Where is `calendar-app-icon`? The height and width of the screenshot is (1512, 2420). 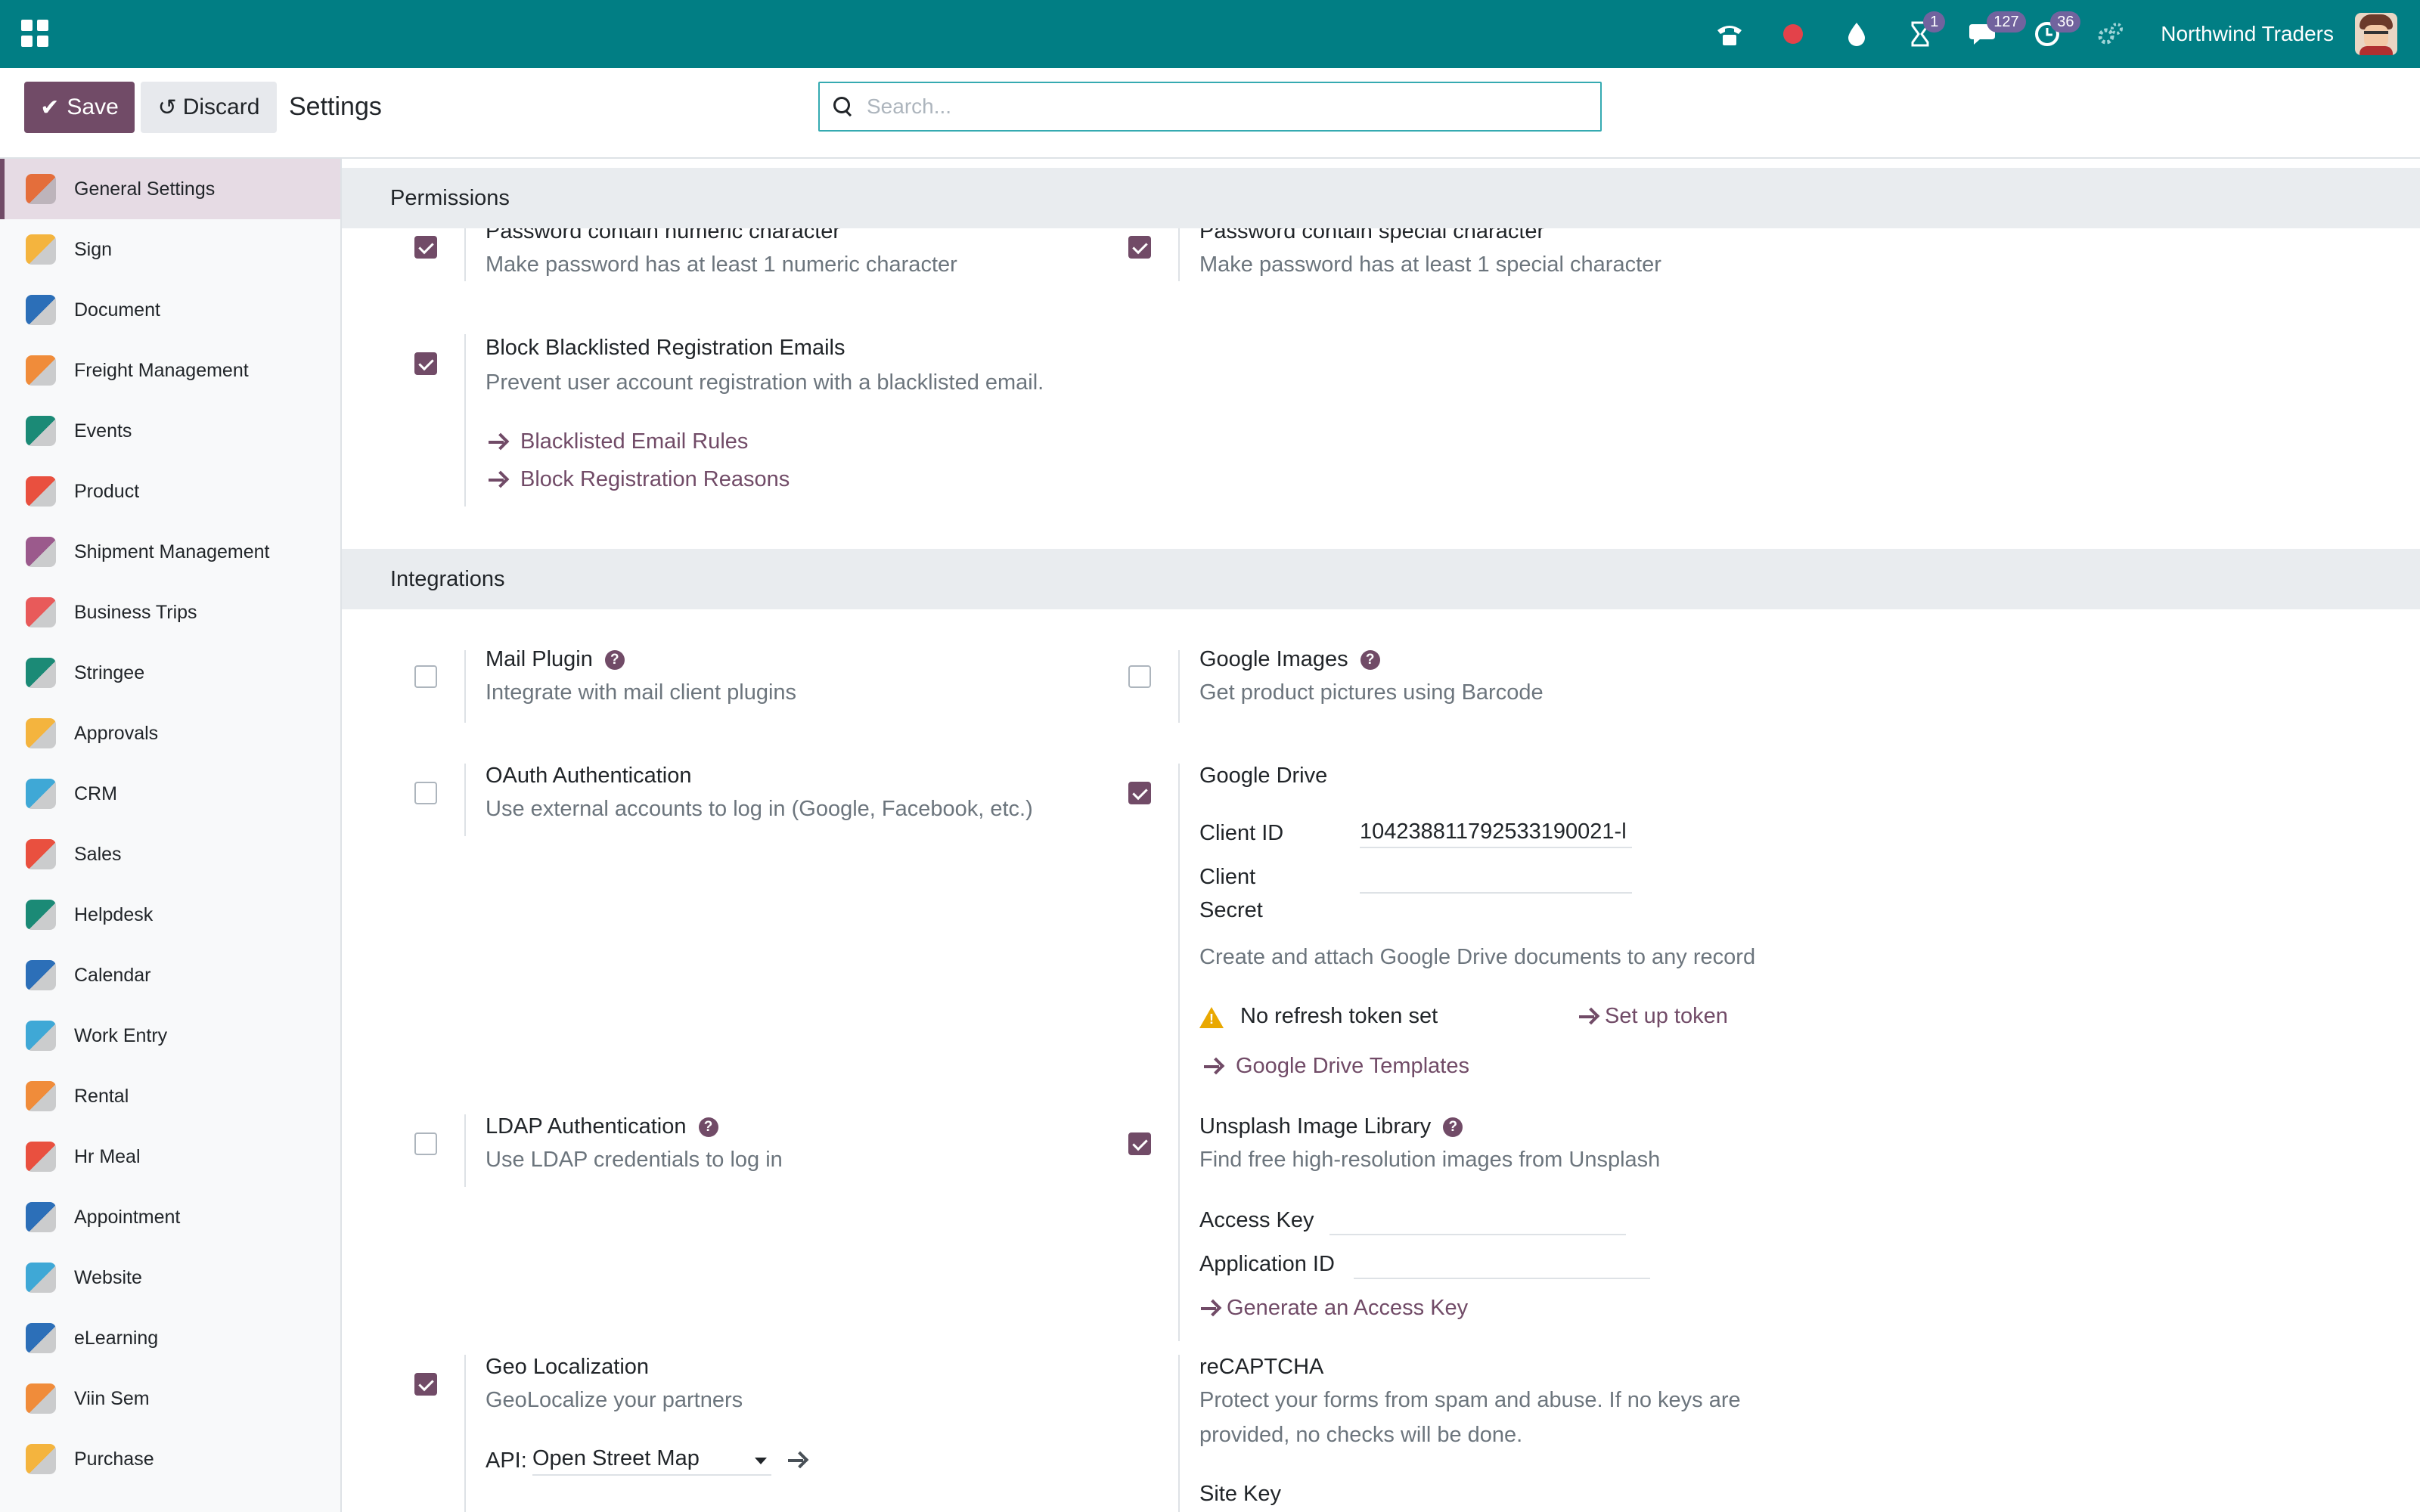 calendar-app-icon is located at coordinates (41, 975).